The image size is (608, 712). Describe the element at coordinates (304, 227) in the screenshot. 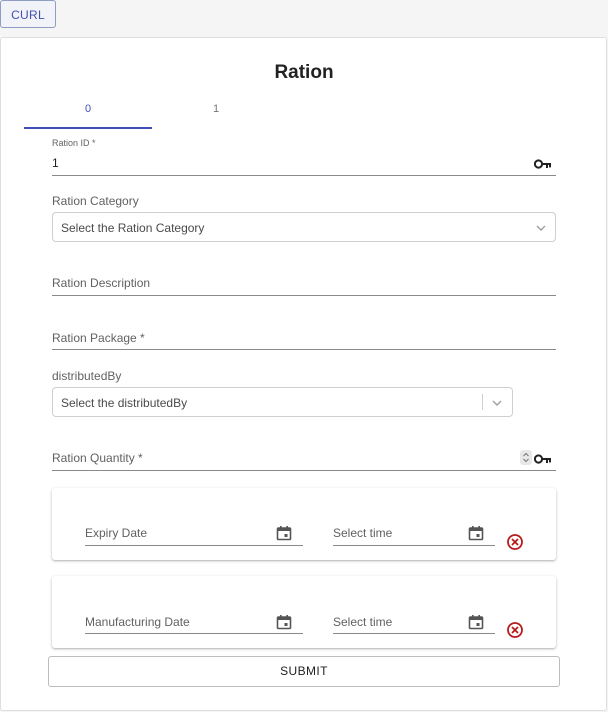

I see `ration-category-select: Select the Ration Category` at that location.